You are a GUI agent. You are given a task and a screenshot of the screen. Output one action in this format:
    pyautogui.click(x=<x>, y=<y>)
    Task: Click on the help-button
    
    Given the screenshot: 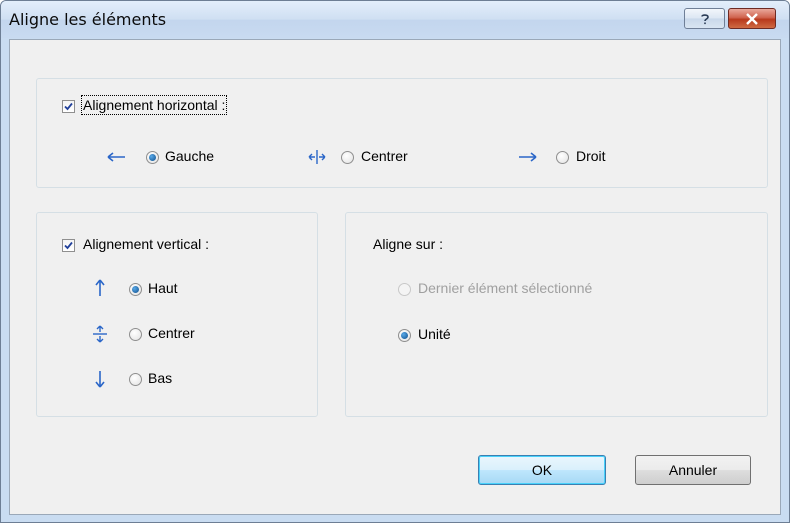 What is the action you would take?
    pyautogui.click(x=704, y=18)
    